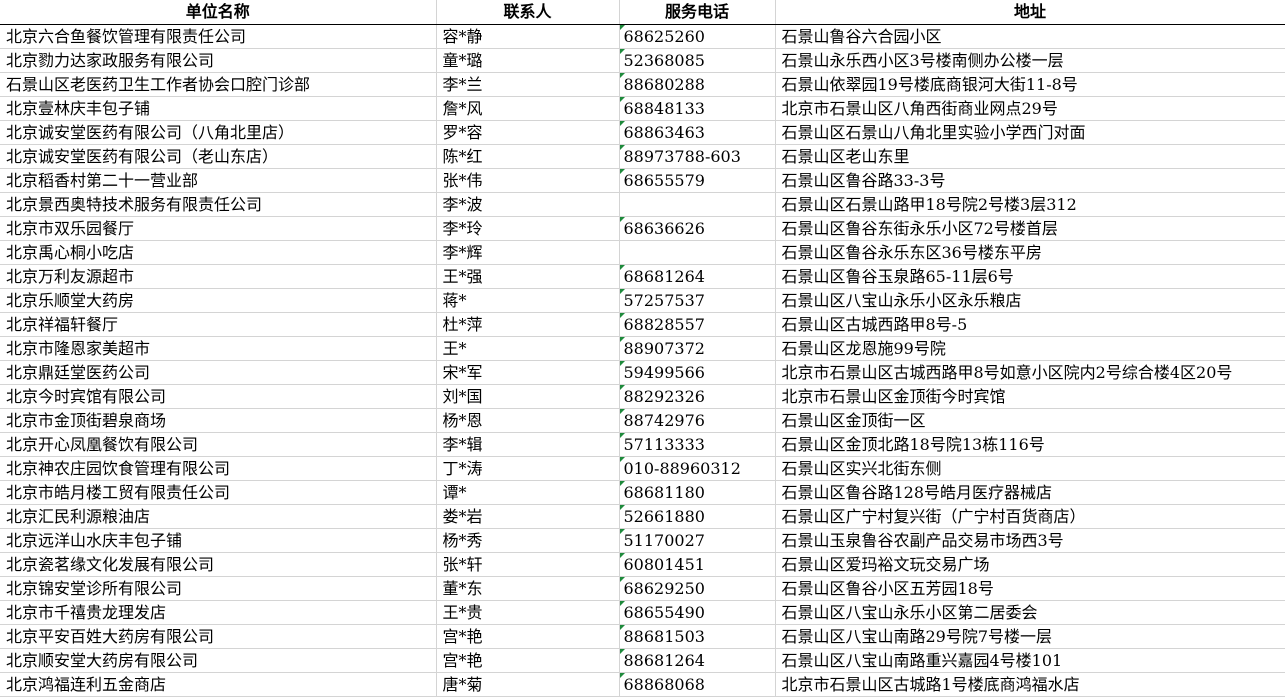 This screenshot has height=697, width=1285. I want to click on cell-unit-name: 北京乐顺堂大药房, so click(218, 300).